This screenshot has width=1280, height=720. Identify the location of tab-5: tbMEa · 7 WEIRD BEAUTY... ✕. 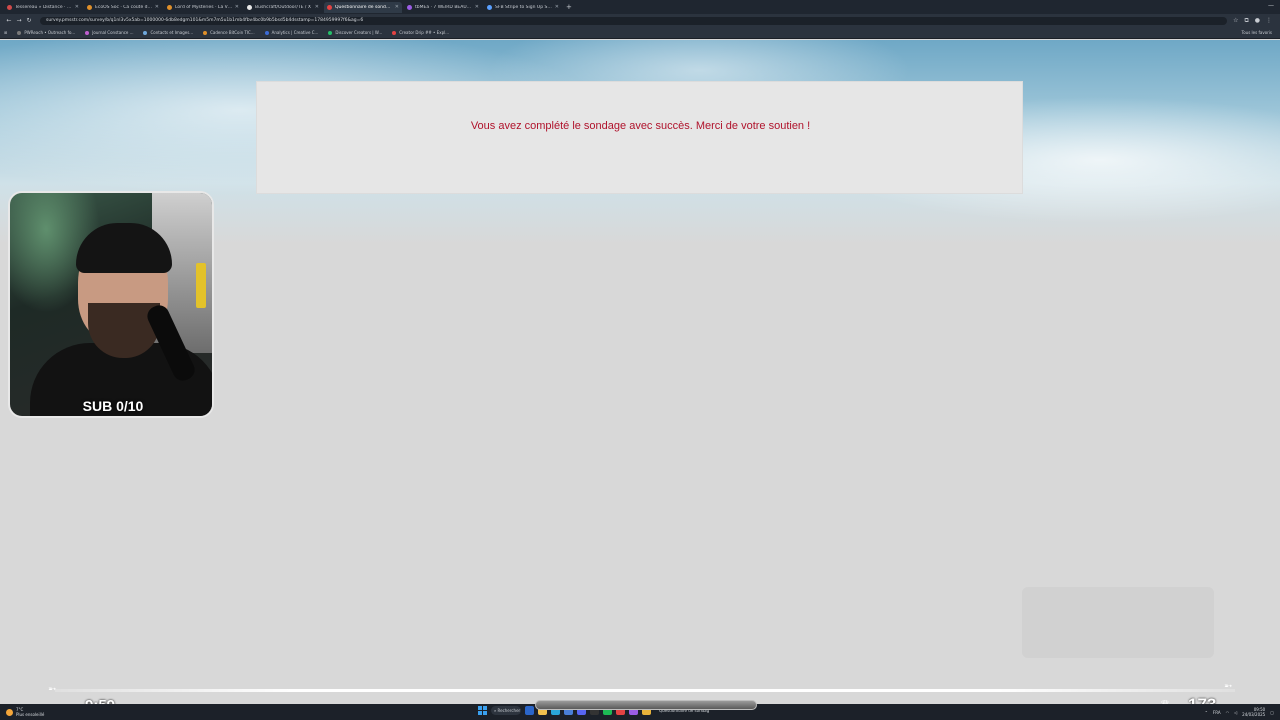
(443, 7).